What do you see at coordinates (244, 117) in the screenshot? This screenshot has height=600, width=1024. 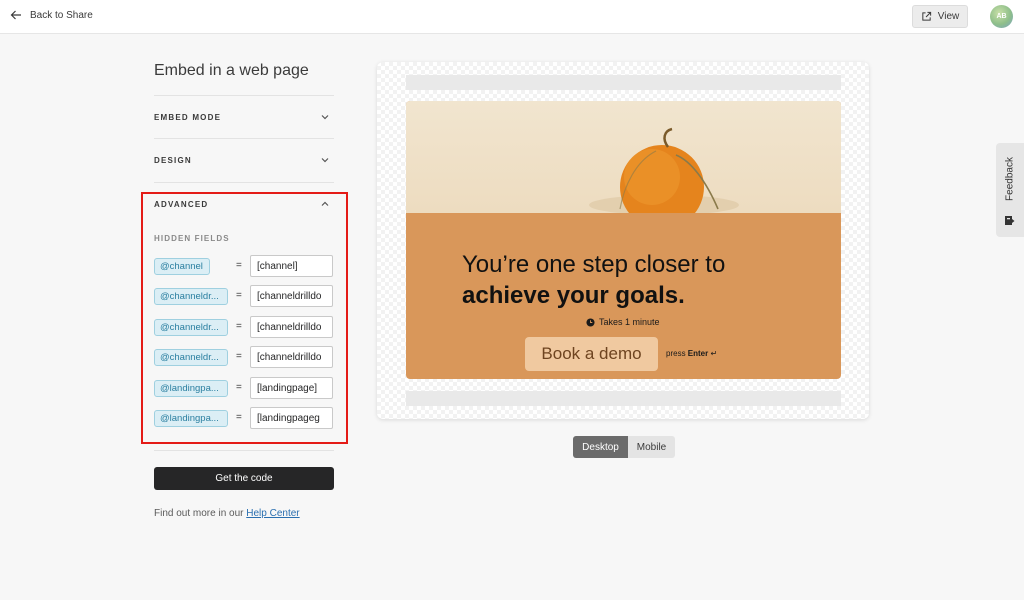 I see `embed-mode-section: EMBED MODE` at bounding box center [244, 117].